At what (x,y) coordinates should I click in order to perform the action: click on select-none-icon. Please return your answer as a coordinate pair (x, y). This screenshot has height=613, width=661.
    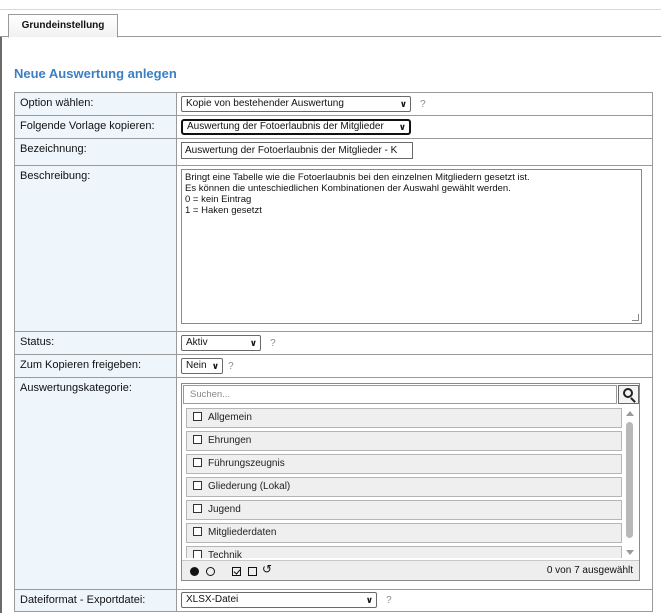
    Looking at the image, I should click on (210, 571).